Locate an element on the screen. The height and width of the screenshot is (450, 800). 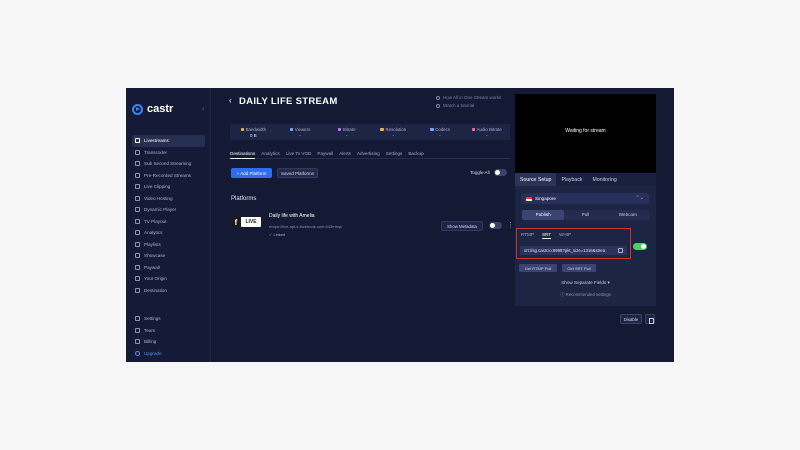
help-how-it-works-link: How All in One Stream works is located at coordinates (468, 97).